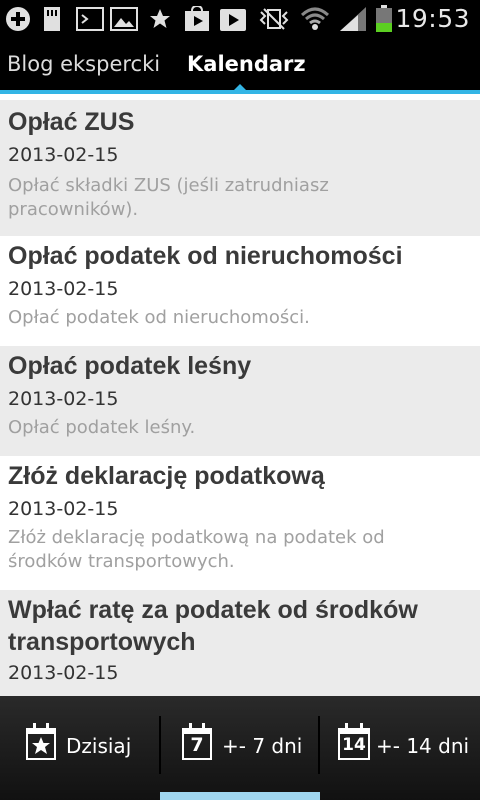  What do you see at coordinates (246, 64) in the screenshot?
I see `tab-kalendarz: Kalendarz` at bounding box center [246, 64].